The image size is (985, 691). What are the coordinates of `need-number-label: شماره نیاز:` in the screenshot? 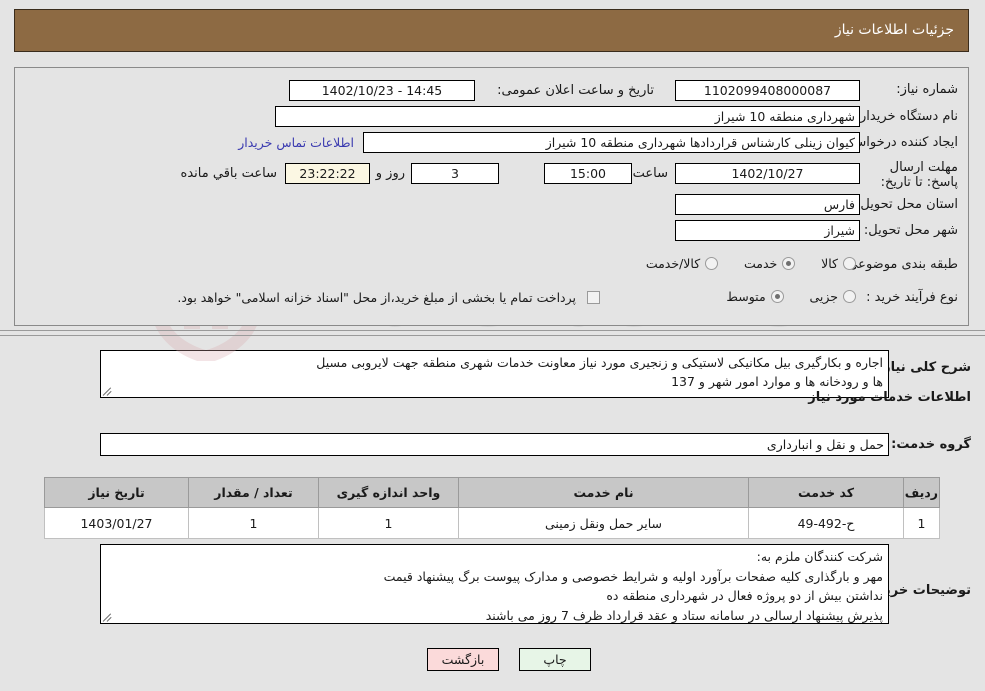 It's located at (927, 89).